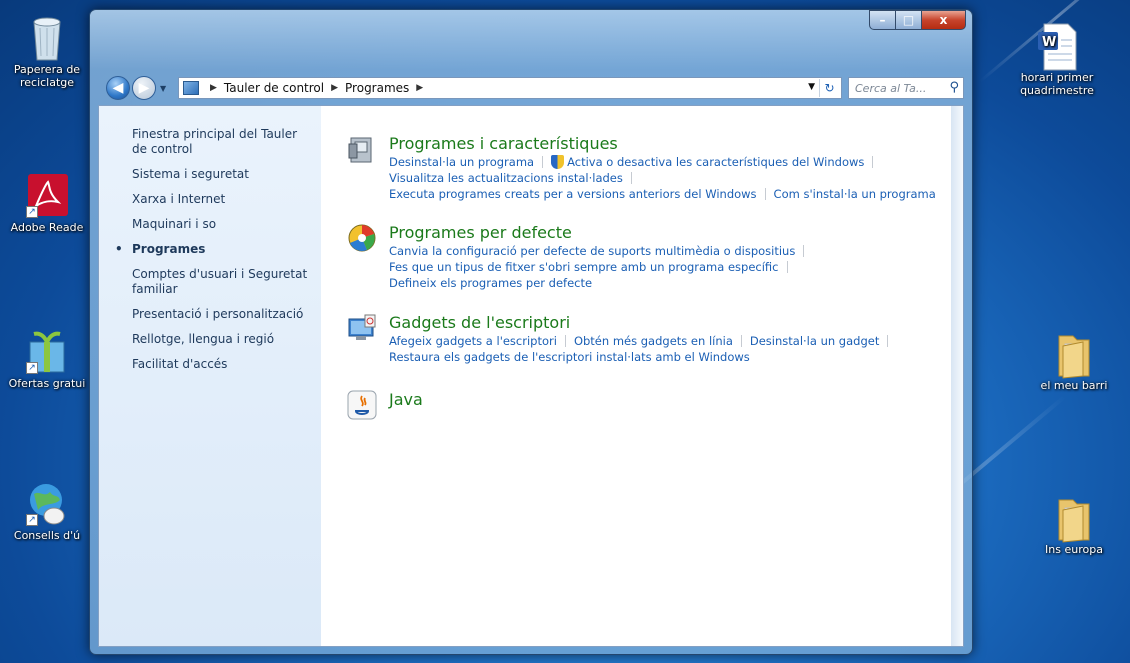 This screenshot has height=663, width=1130. I want to click on minimize-button: –, so click(882, 20).